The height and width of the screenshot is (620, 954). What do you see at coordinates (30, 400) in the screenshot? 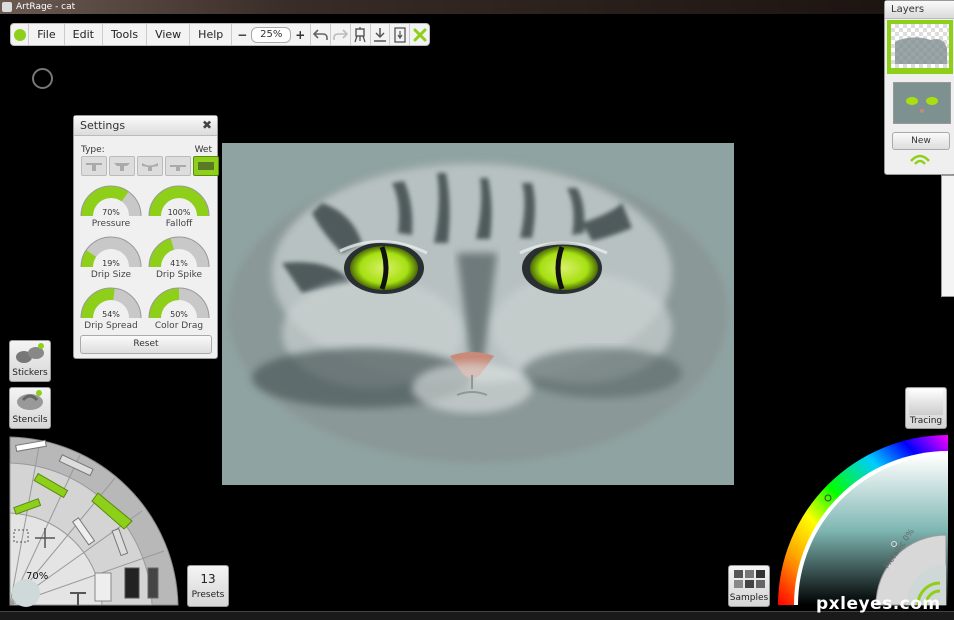
I see `stencils-icon` at bounding box center [30, 400].